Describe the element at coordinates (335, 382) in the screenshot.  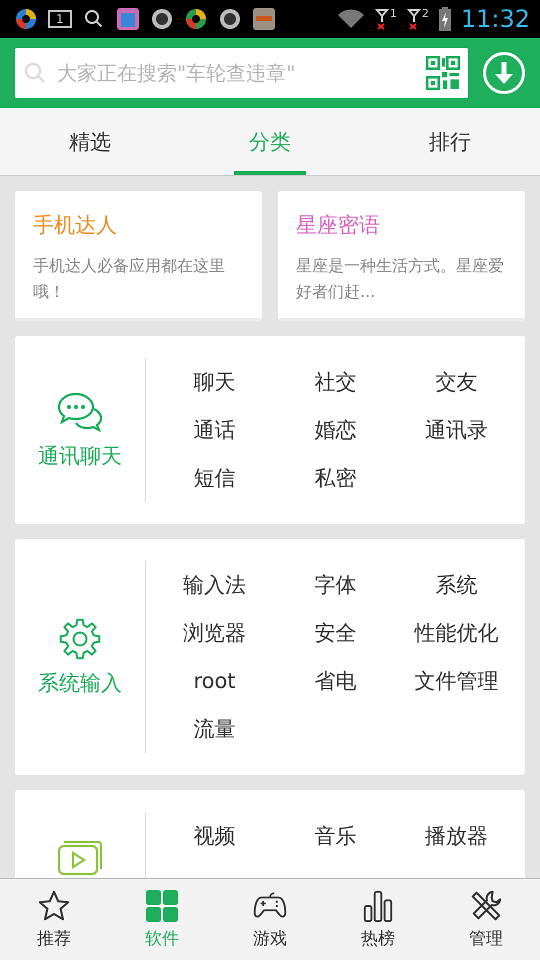
I see `subcategory-link: 社交` at that location.